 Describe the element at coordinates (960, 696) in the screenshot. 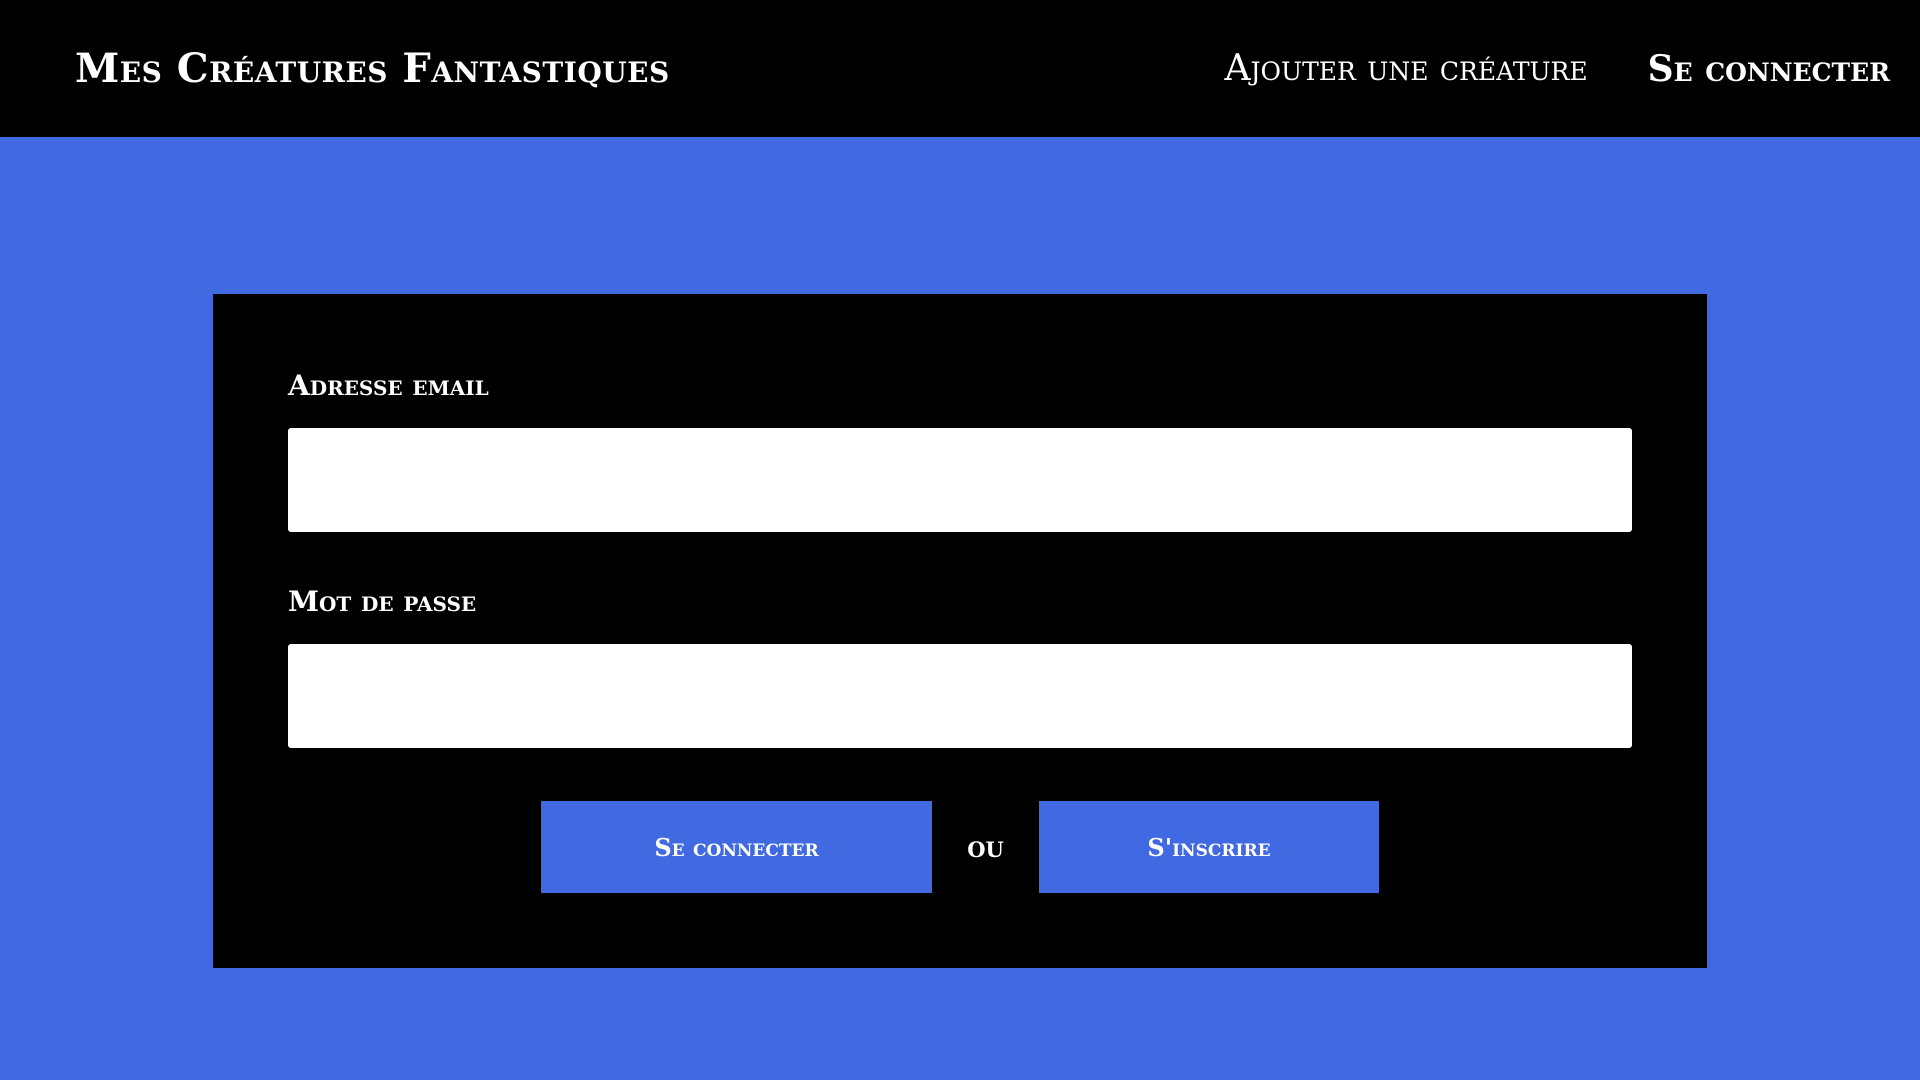

I see `password-input` at that location.